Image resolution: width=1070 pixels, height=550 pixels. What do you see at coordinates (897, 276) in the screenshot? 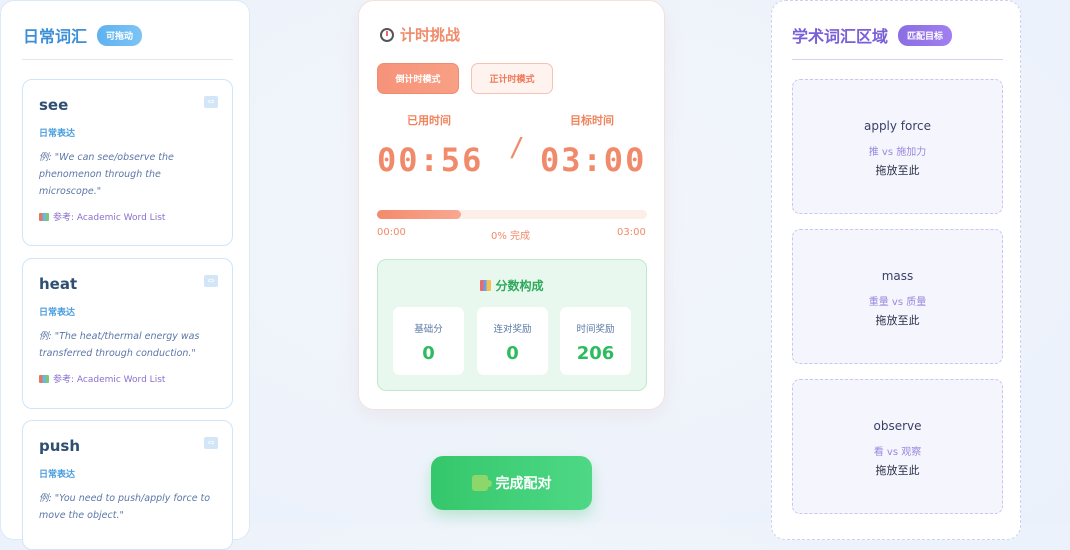
I see `academic-term: mass` at bounding box center [897, 276].